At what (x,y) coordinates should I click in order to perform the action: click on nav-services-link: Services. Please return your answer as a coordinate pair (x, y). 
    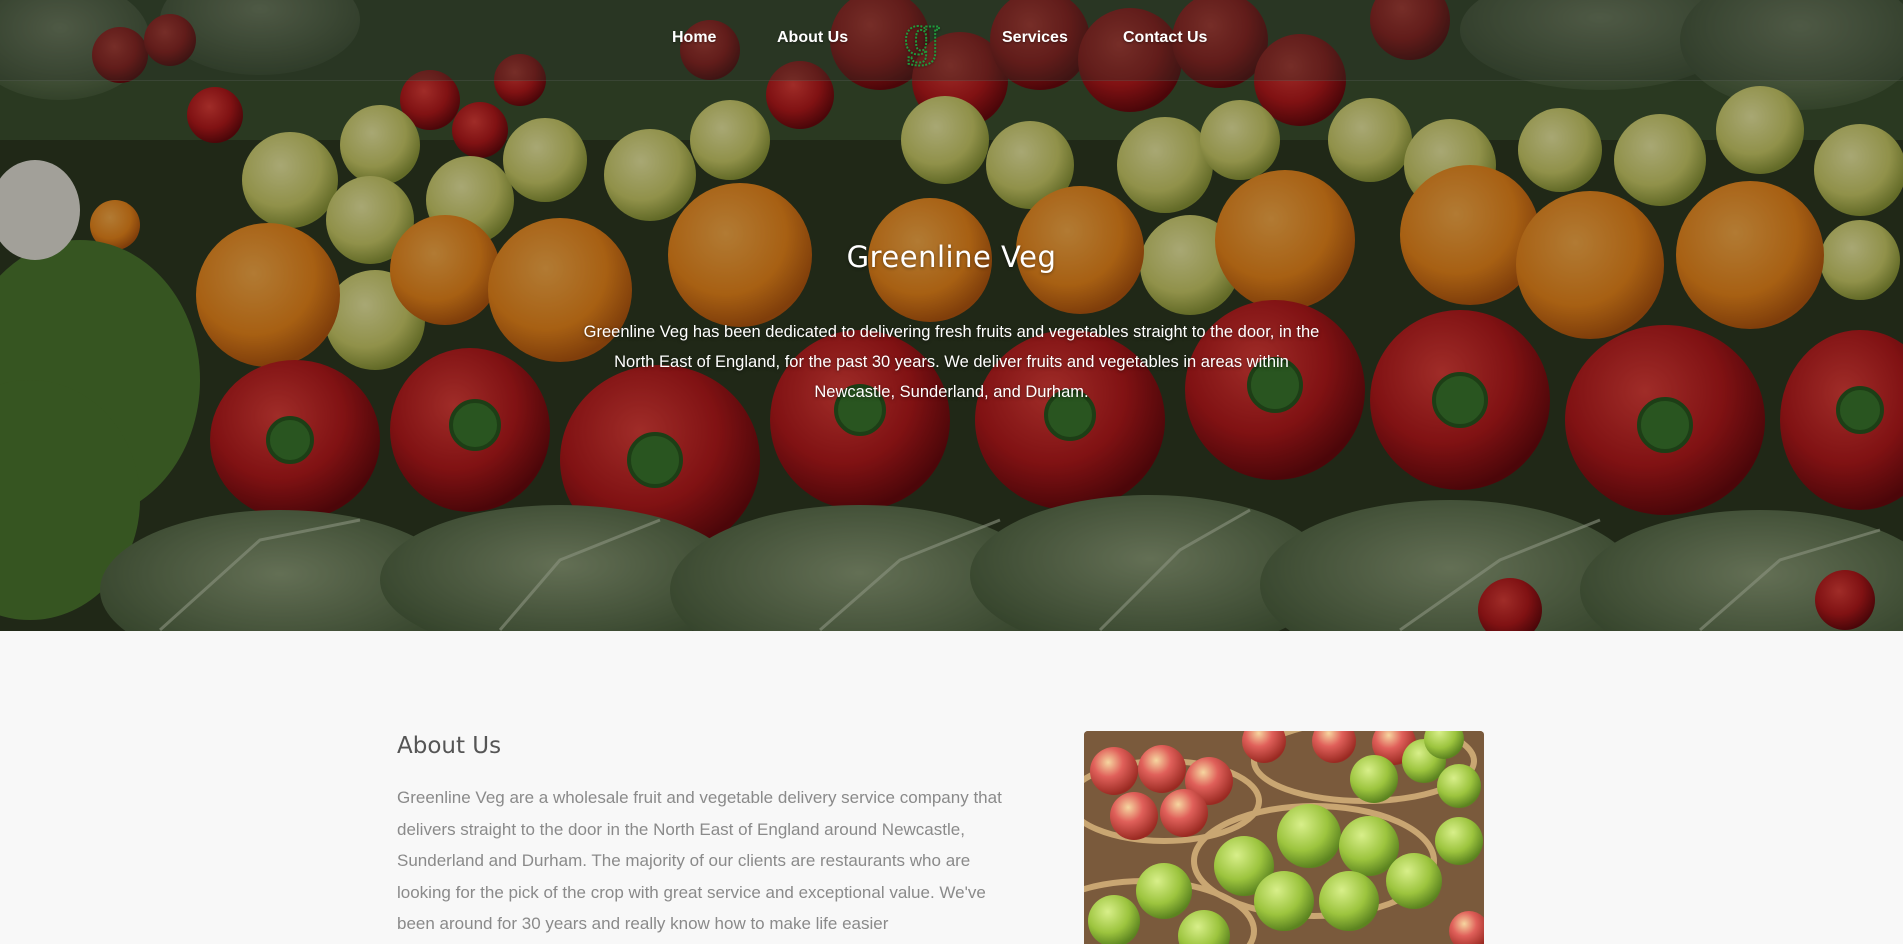
    Looking at the image, I should click on (1035, 38).